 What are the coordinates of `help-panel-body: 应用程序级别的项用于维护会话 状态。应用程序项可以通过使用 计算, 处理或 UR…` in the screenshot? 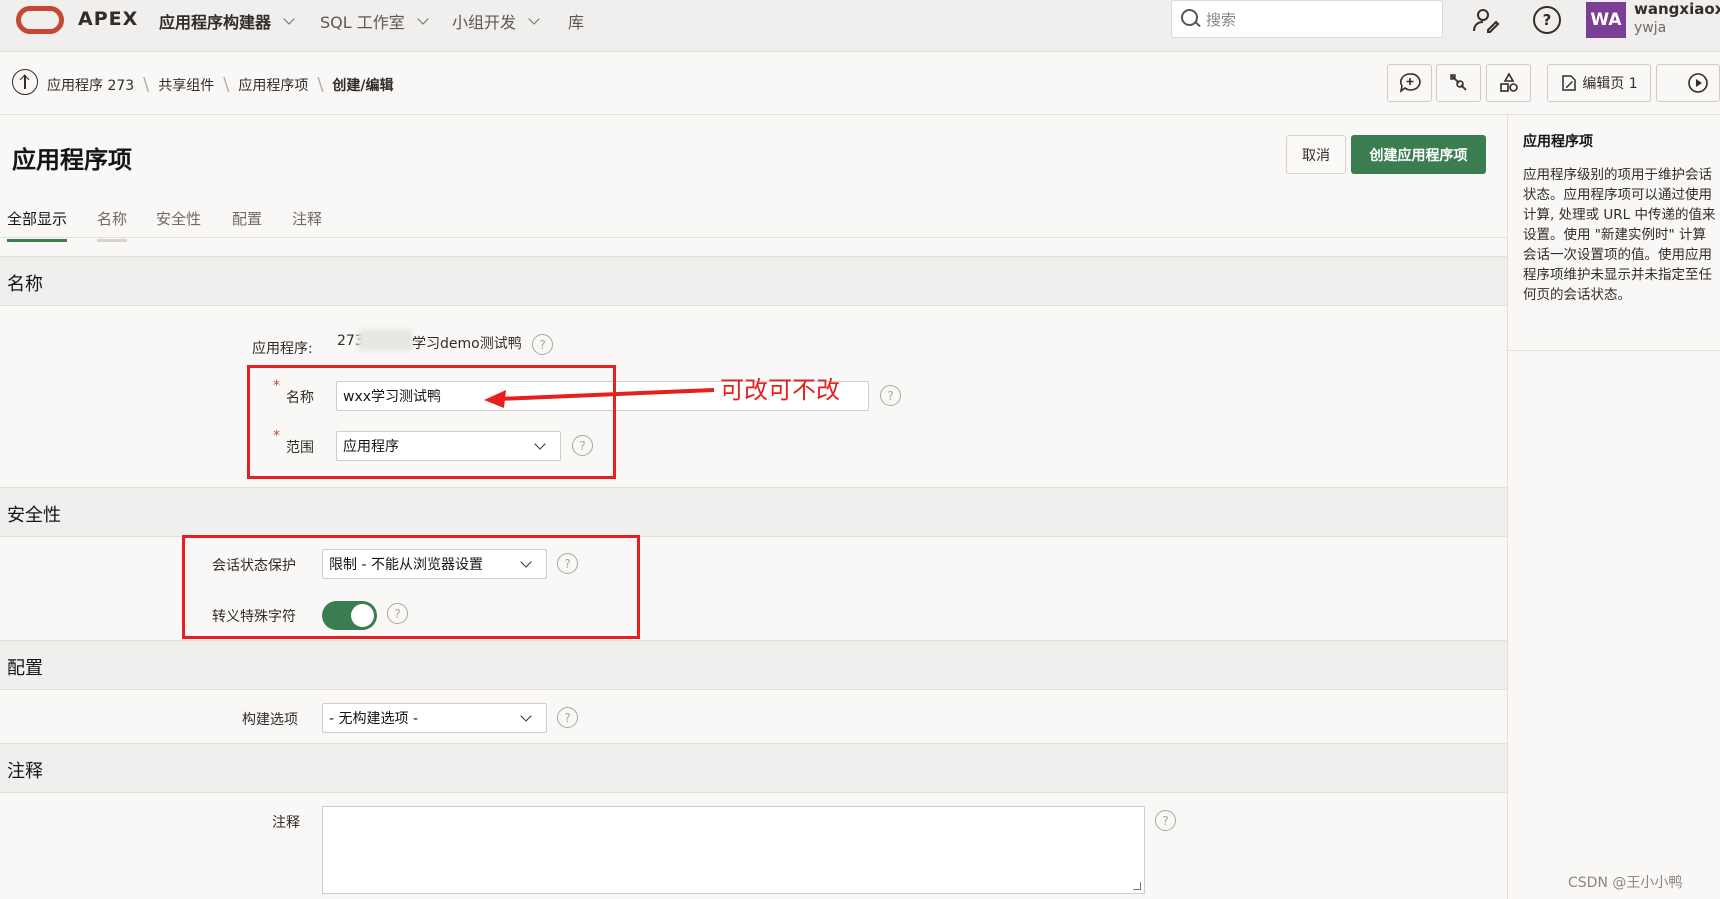 It's located at (1619, 235).